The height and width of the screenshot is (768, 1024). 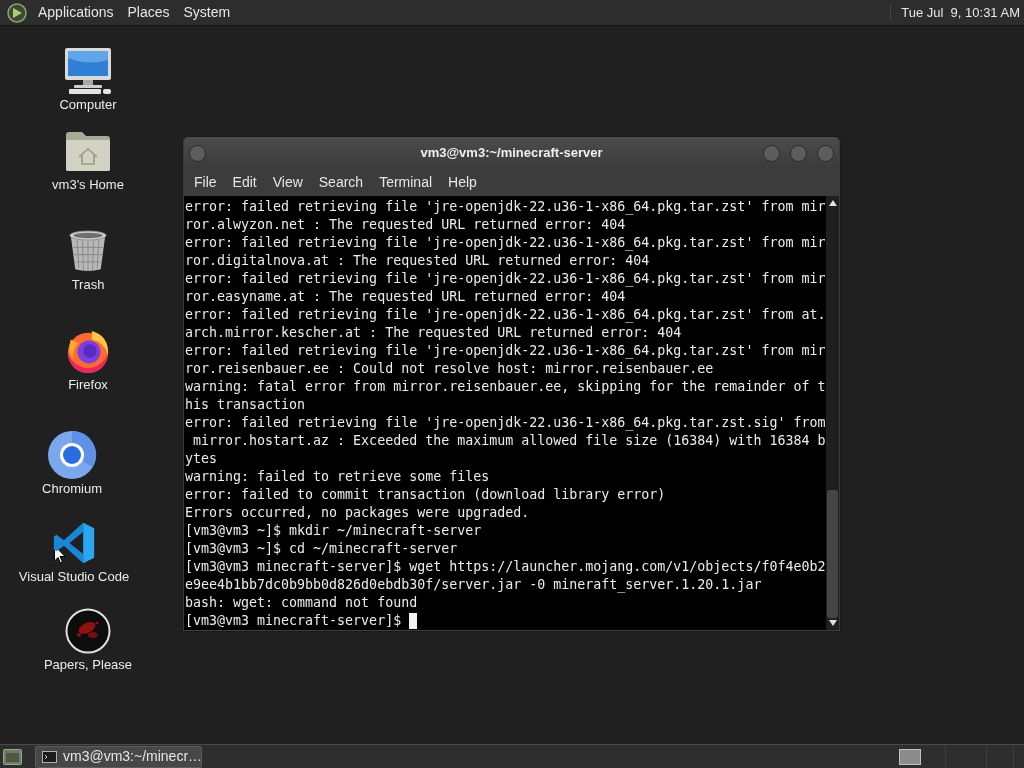 I want to click on desktop-icon-label: Papers, Please, so click(x=88, y=665).